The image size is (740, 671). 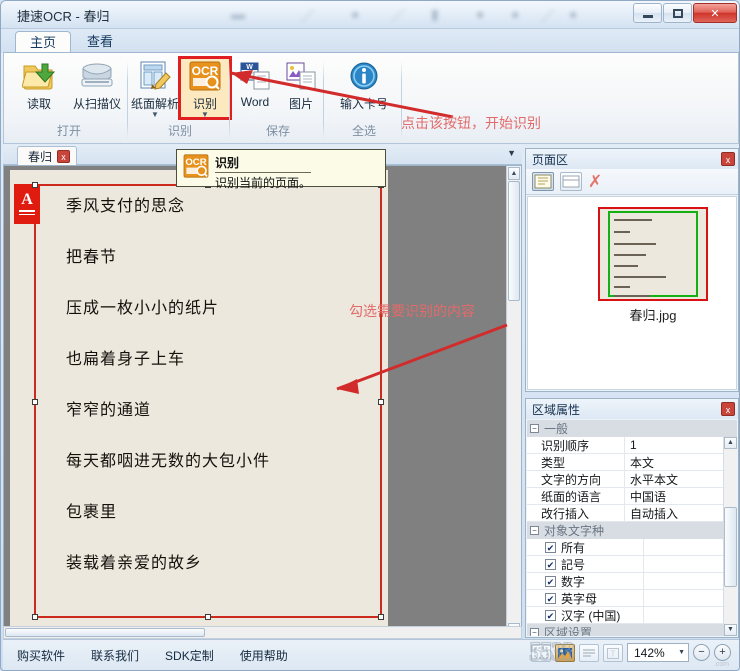 I want to click on page-panel: 页面区 x ✗ 春归.jpg, so click(x=632, y=270).